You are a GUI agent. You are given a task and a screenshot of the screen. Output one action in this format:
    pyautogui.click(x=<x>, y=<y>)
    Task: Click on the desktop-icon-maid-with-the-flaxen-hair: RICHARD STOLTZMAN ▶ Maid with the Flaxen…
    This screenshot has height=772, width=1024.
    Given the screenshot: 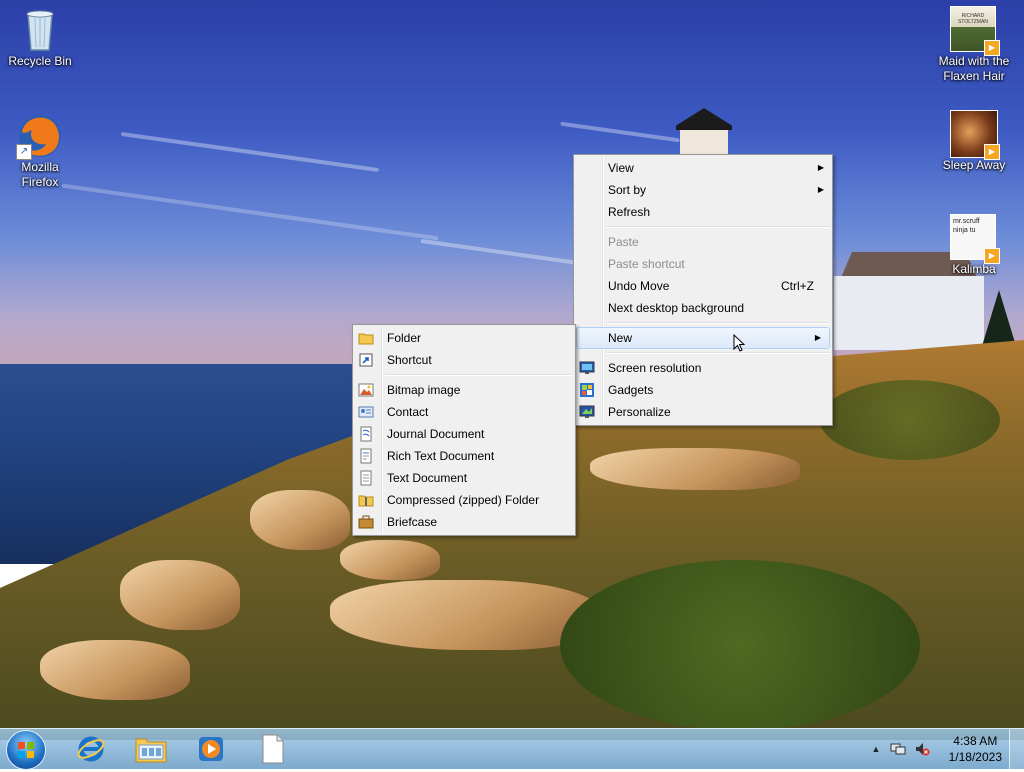 What is the action you would take?
    pyautogui.click(x=974, y=45)
    